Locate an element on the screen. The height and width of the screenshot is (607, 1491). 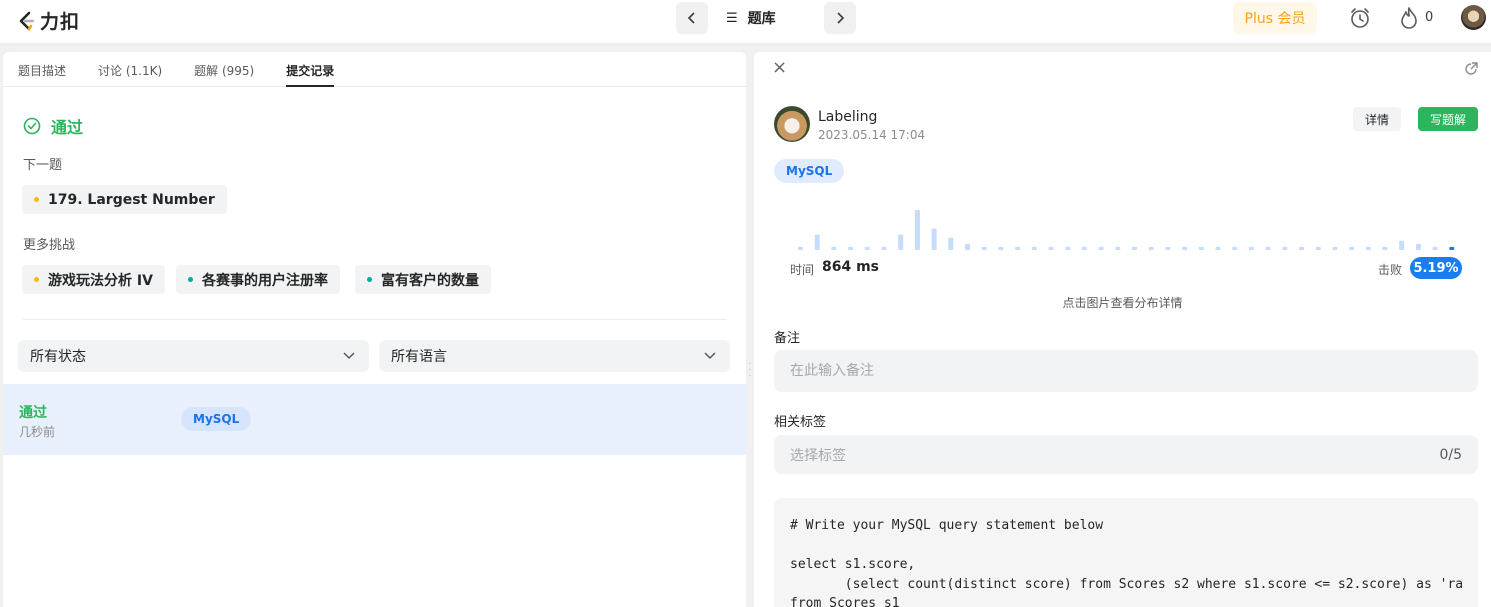
problem-navigator: ☰ 题库 is located at coordinates (766, 18).